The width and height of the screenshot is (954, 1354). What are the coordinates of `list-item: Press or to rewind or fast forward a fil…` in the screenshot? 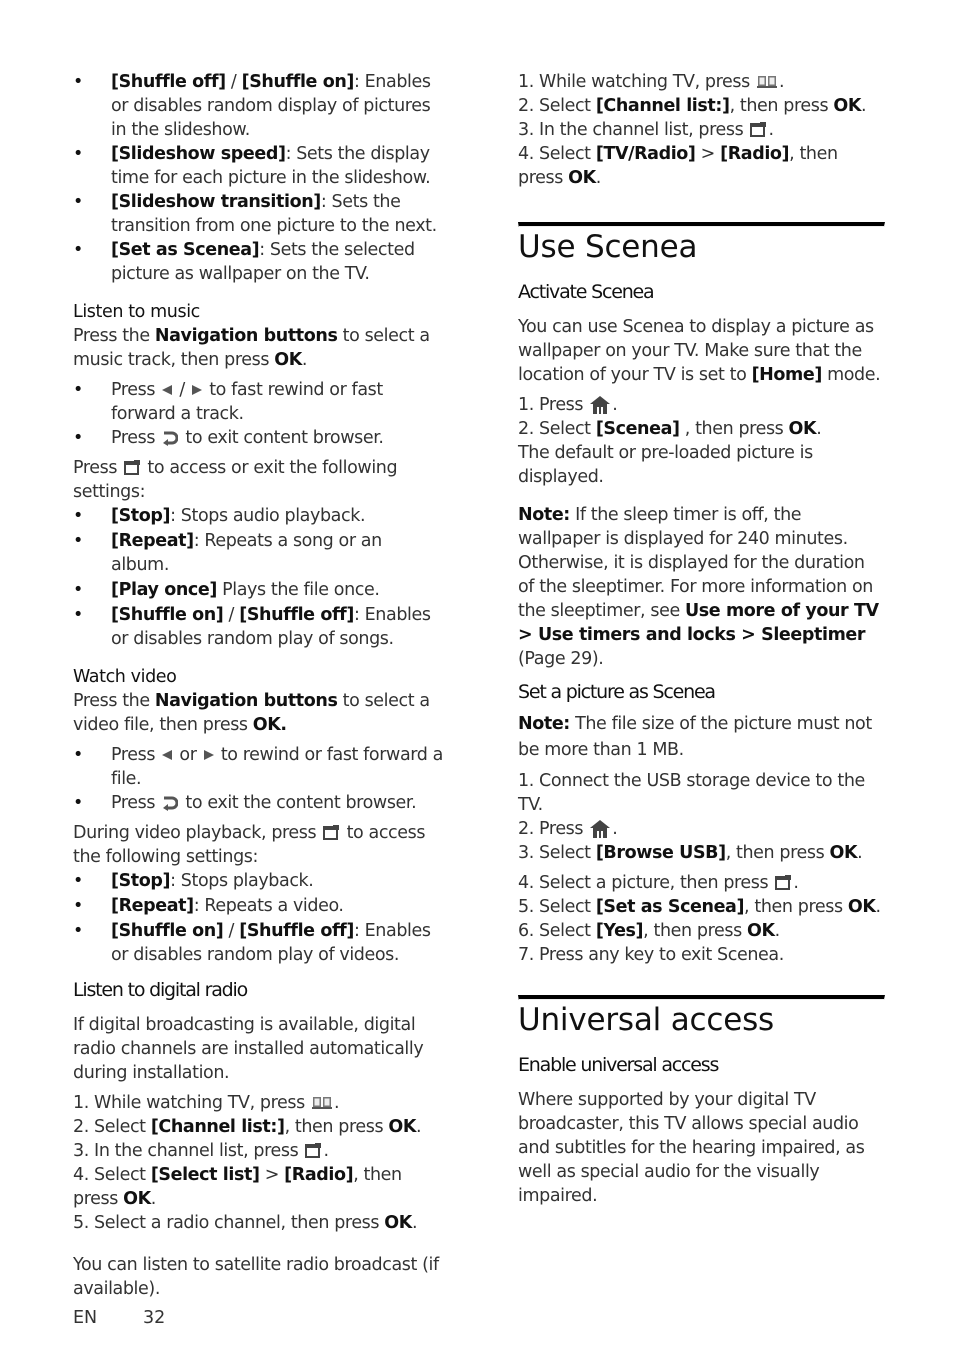 It's located at (258, 767).